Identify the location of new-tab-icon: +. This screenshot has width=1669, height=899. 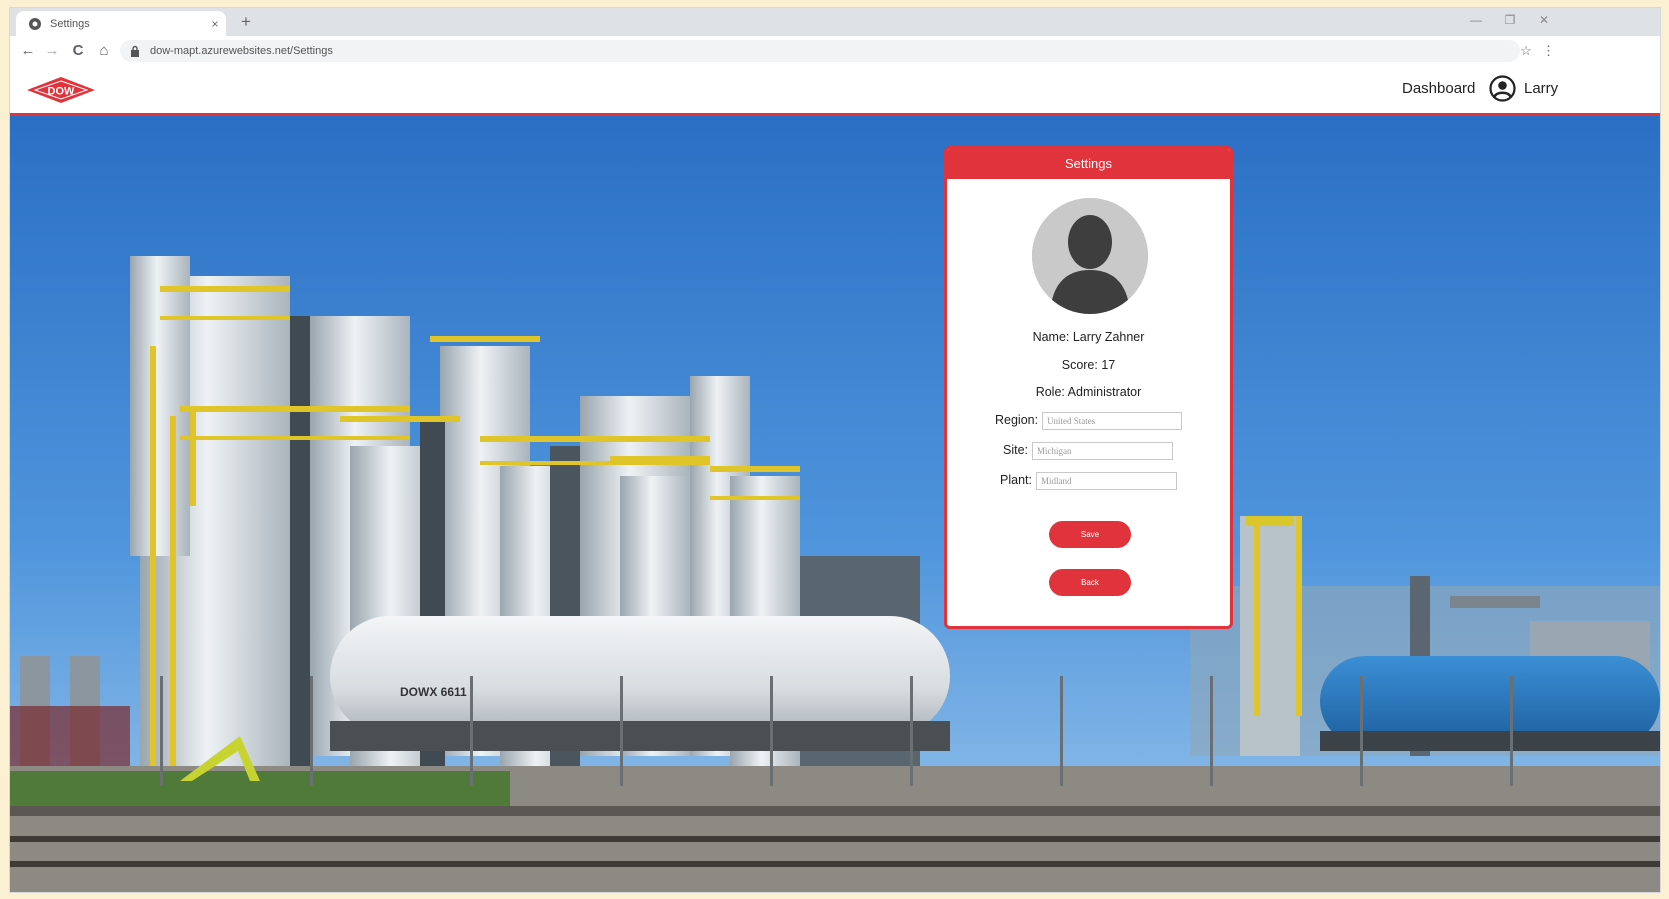
(246, 22).